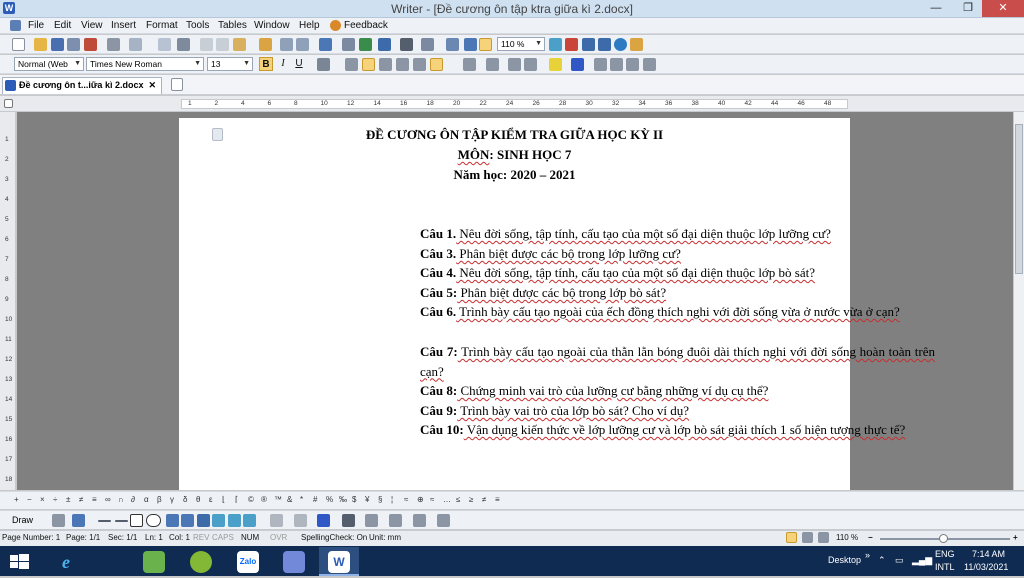  Describe the element at coordinates (988, 554) in the screenshot. I see `clock-time: 7:14 AM` at that location.